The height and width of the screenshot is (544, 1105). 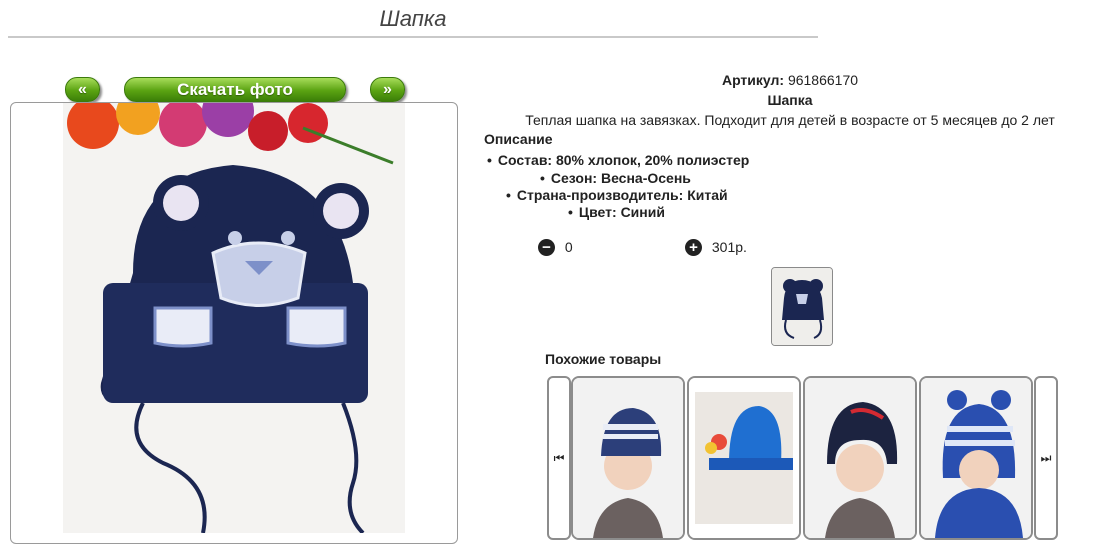 I want to click on quantity-control: − 0, so click(x=555, y=247).